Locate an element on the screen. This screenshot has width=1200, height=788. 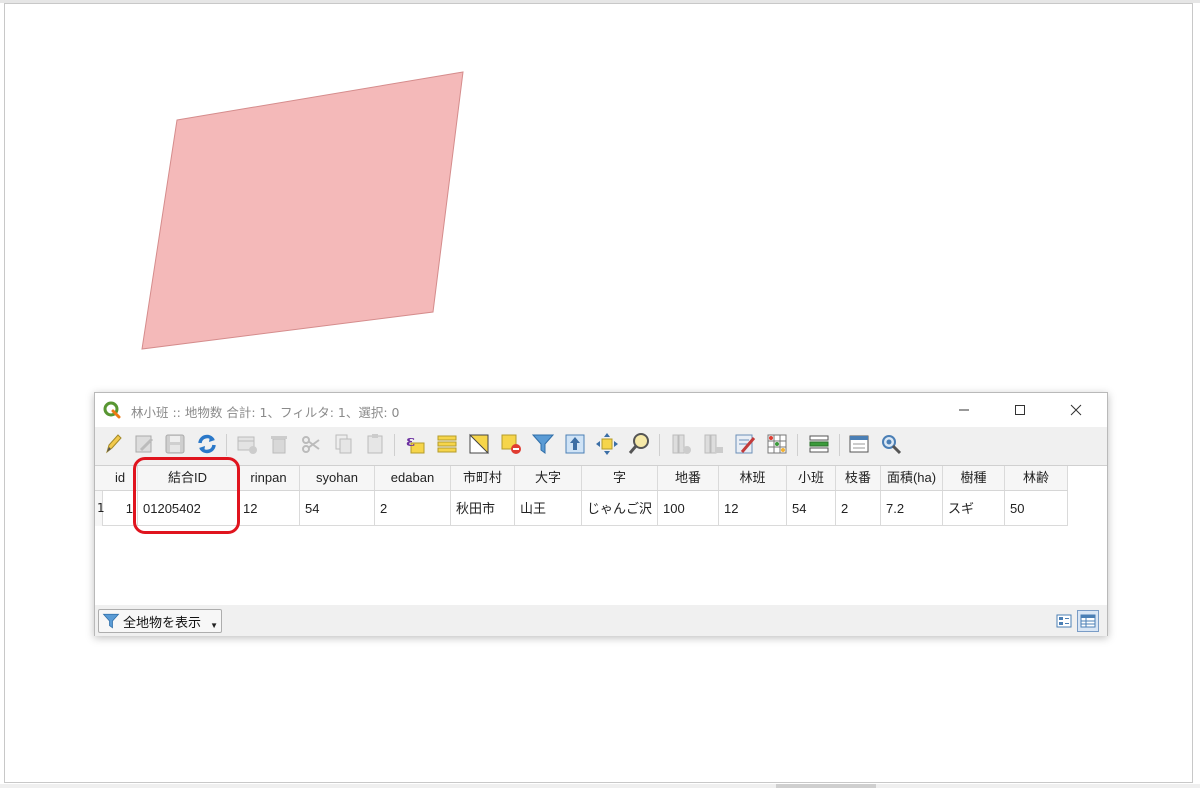
column-header: 市町村 is located at coordinates (483, 478).